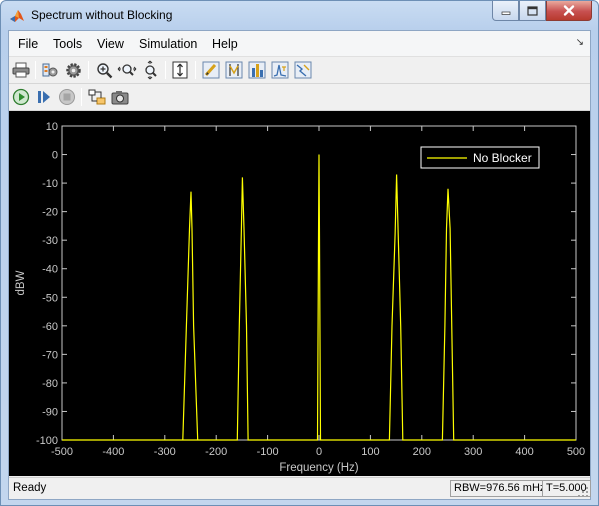 This screenshot has height=506, width=599. I want to click on maximize-icon, so click(532, 10).